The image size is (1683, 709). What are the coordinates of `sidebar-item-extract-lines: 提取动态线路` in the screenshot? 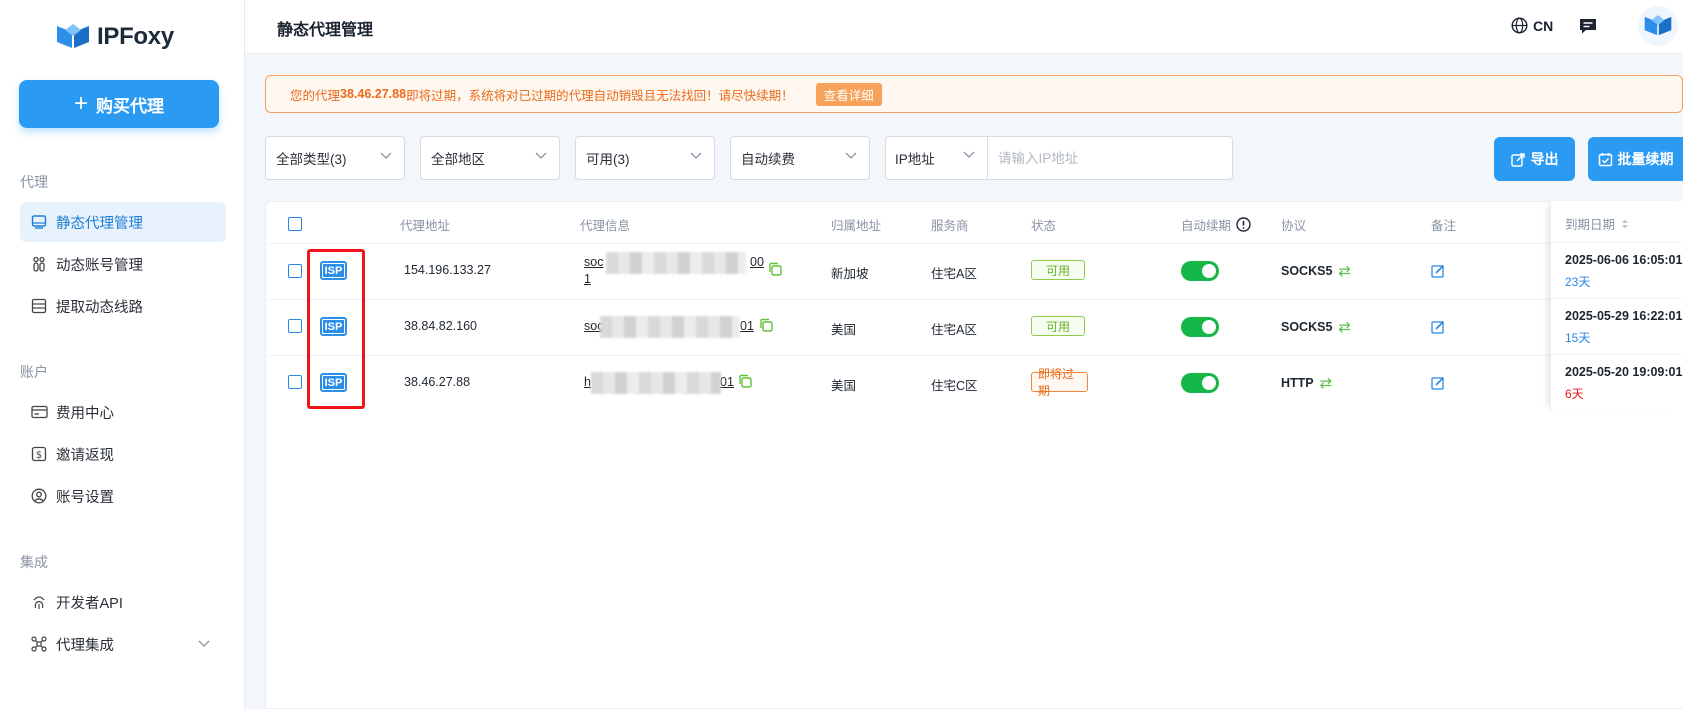 It's located at (123, 306).